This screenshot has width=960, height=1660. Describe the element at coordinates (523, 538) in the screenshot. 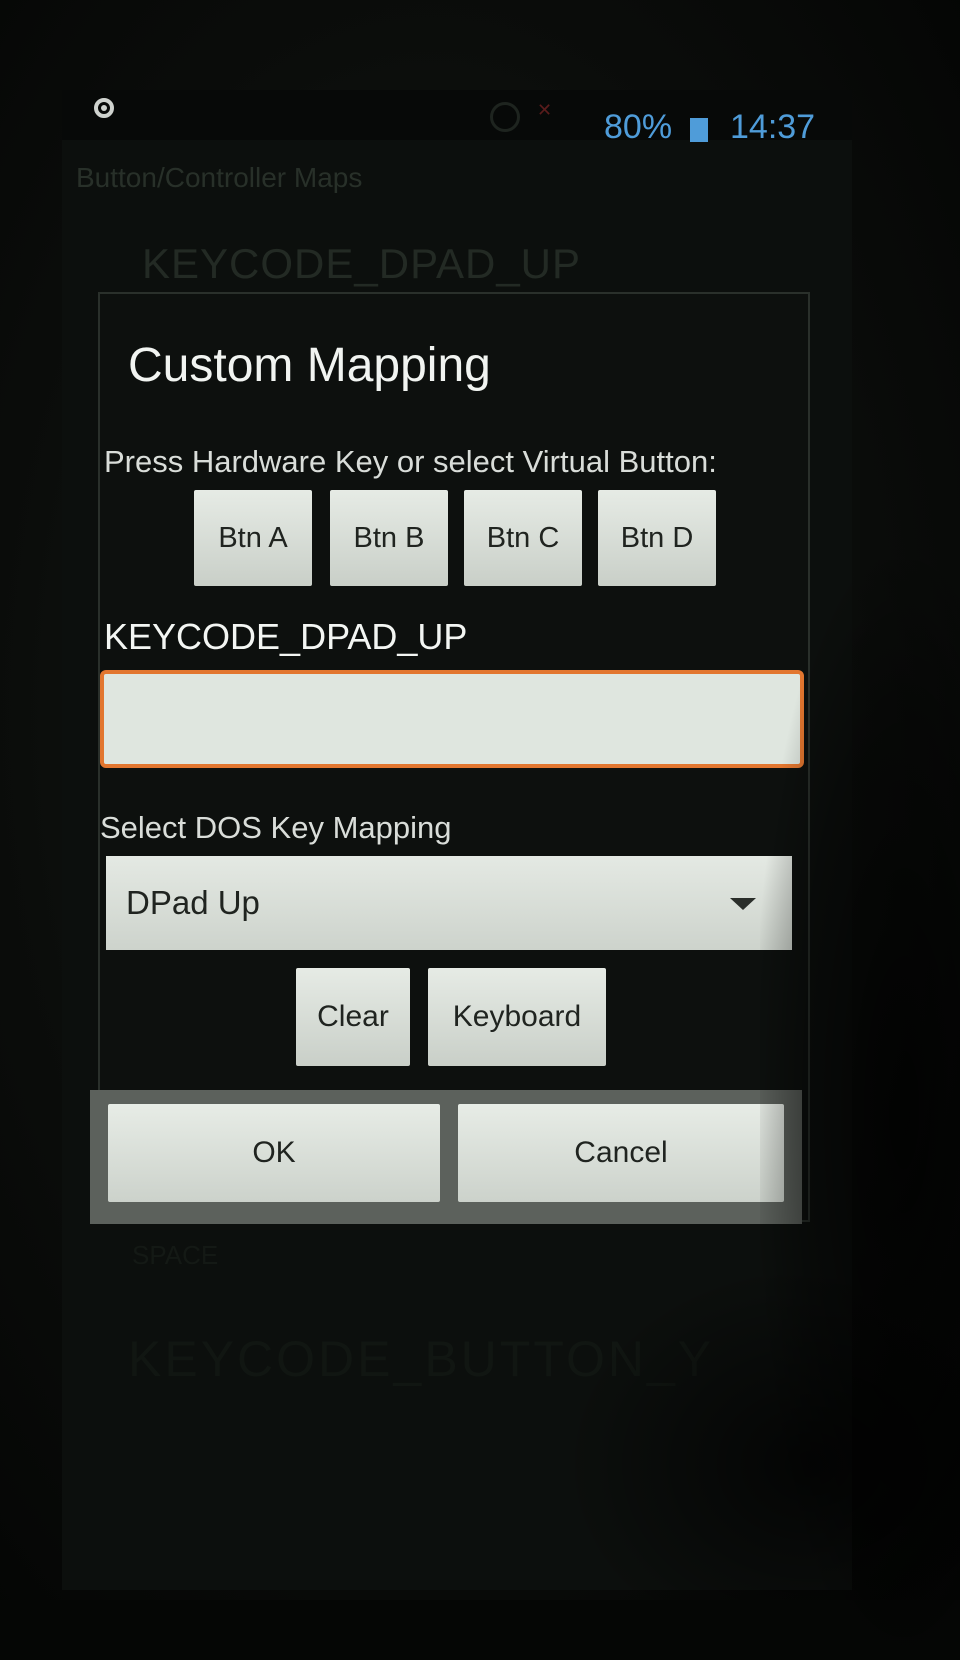

I see `virtual-button-c: Btn C` at that location.